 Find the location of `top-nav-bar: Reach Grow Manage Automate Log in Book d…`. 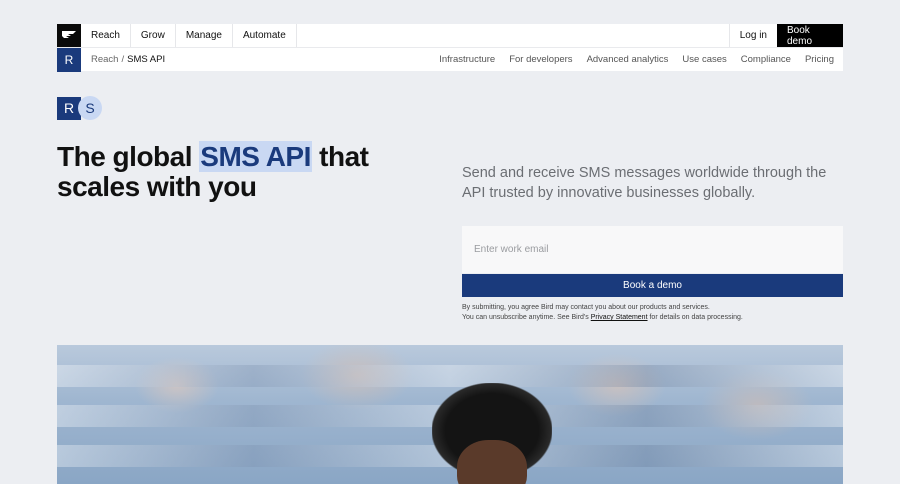

top-nav-bar: Reach Grow Manage Automate Log in Book d… is located at coordinates (450, 35).